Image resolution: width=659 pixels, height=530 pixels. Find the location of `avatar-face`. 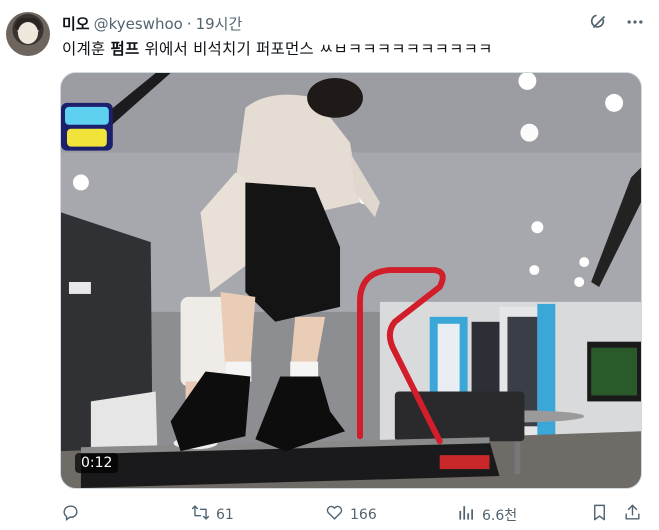

avatar-face is located at coordinates (28, 33).